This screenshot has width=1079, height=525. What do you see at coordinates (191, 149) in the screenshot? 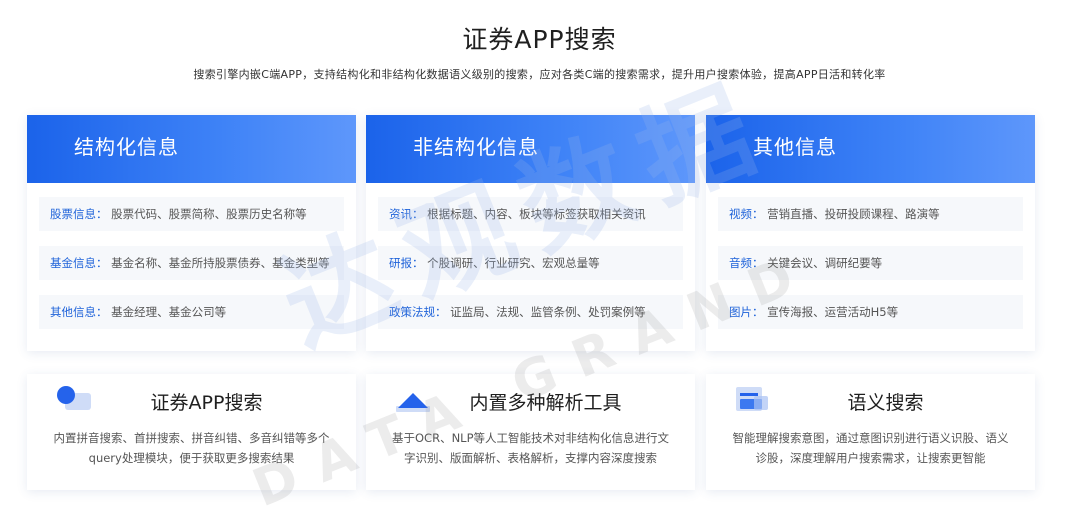
I see `card-title: 结构化信息` at bounding box center [191, 149].